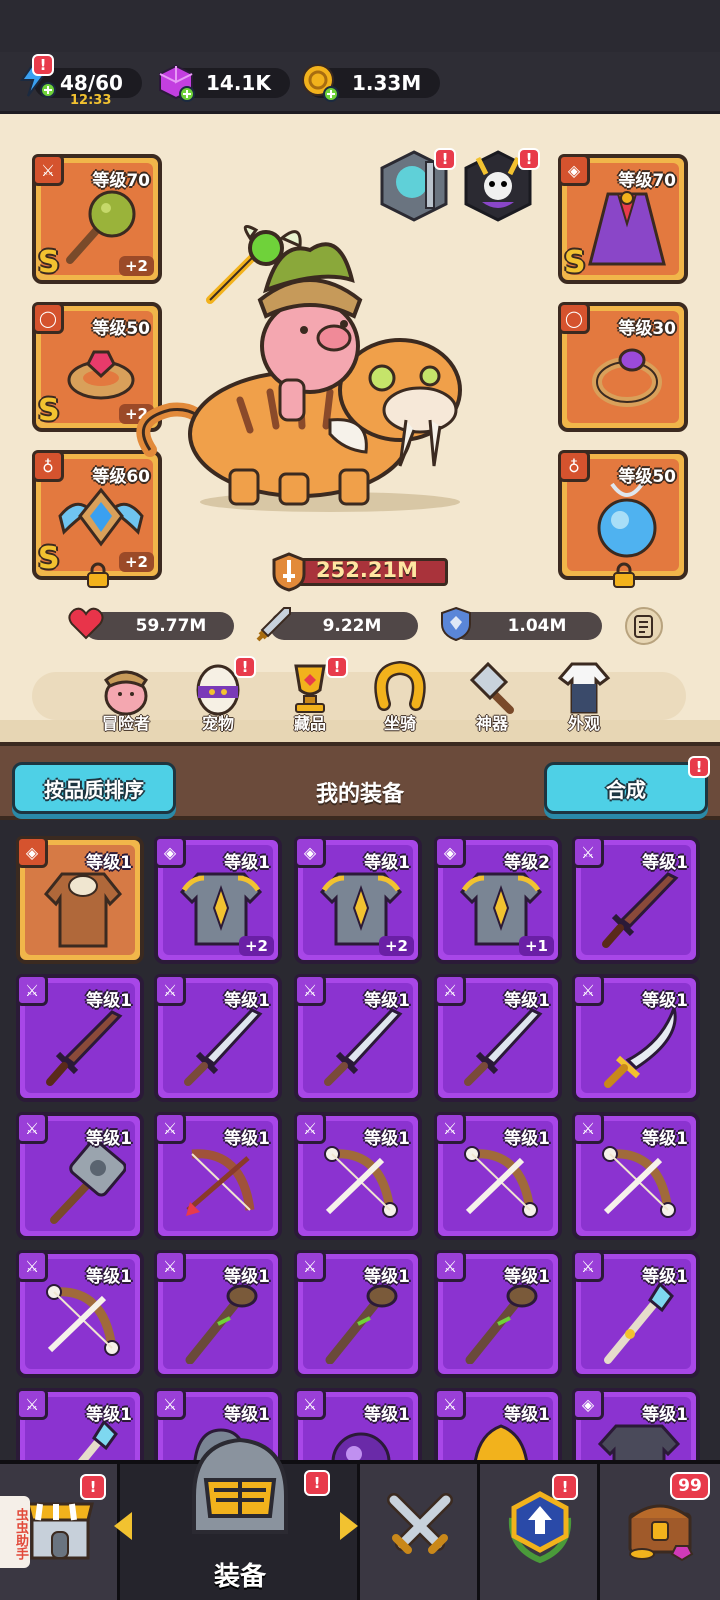 The image size is (720, 1600). I want to click on purple-cloak-icon, so click(627, 228).